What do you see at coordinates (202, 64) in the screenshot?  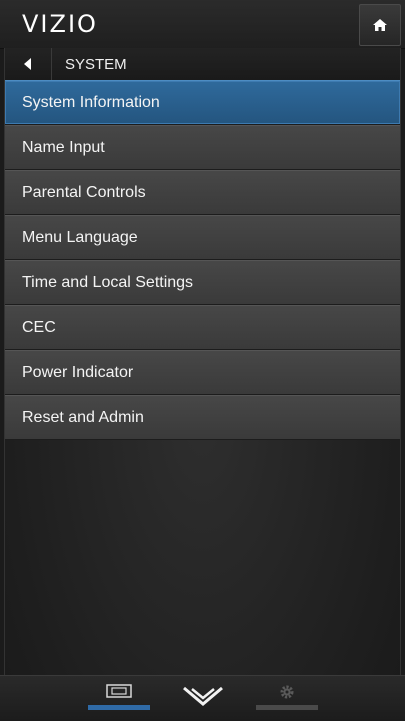 I see `breadcrumb: SYSTEM` at bounding box center [202, 64].